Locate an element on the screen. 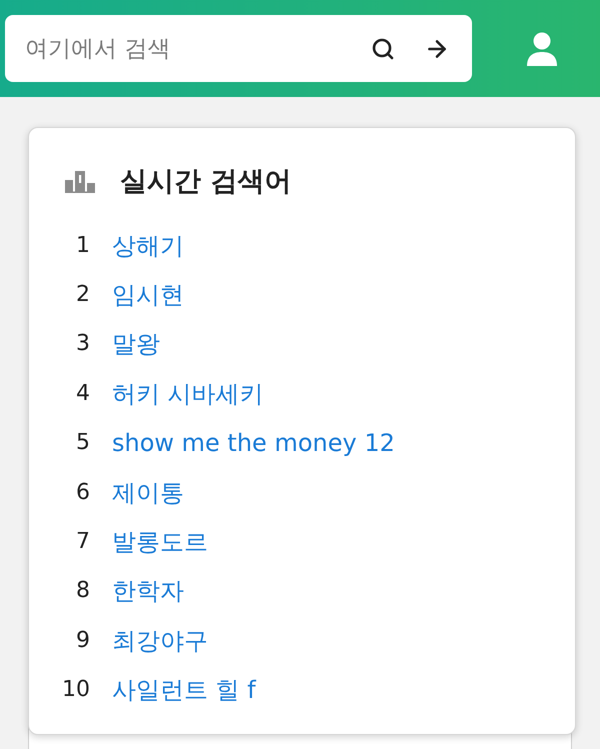 The image size is (600, 749). search-field: 여기에서 검색 is located at coordinates (238, 48).